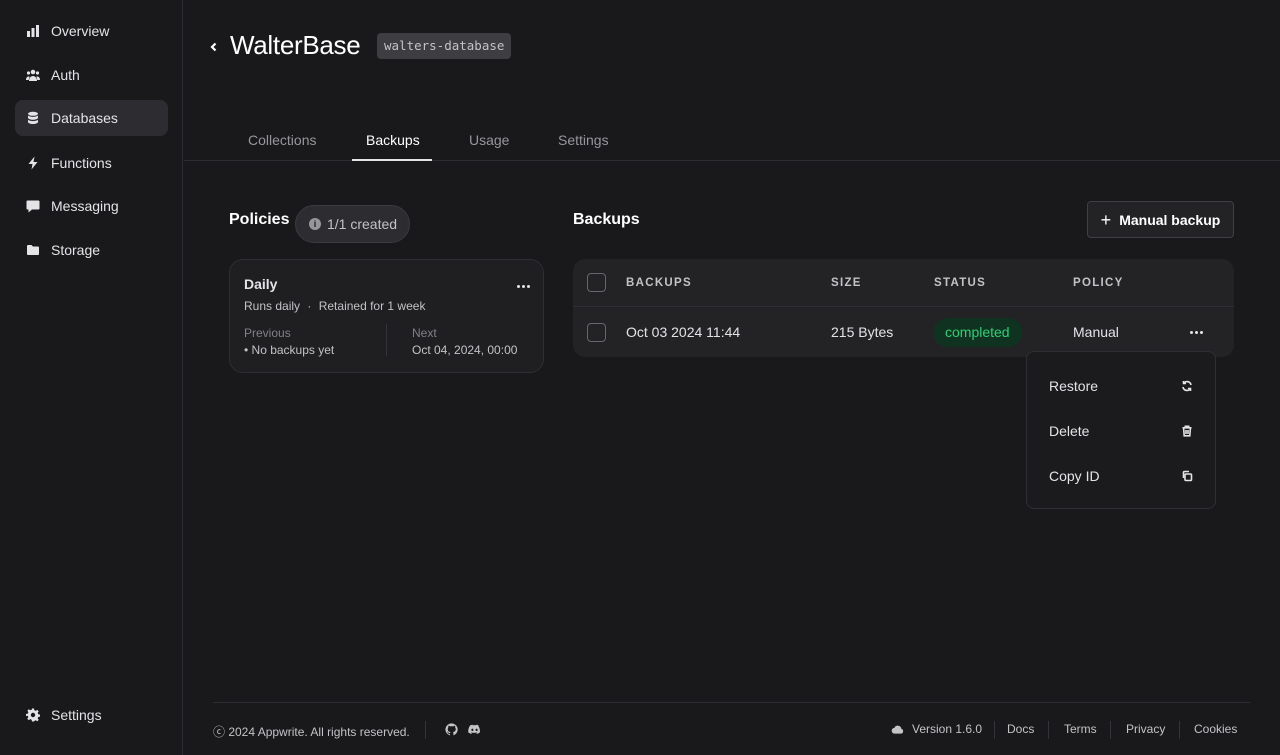 Image resolution: width=1280 pixels, height=755 pixels. I want to click on chat-icon, so click(33, 206).